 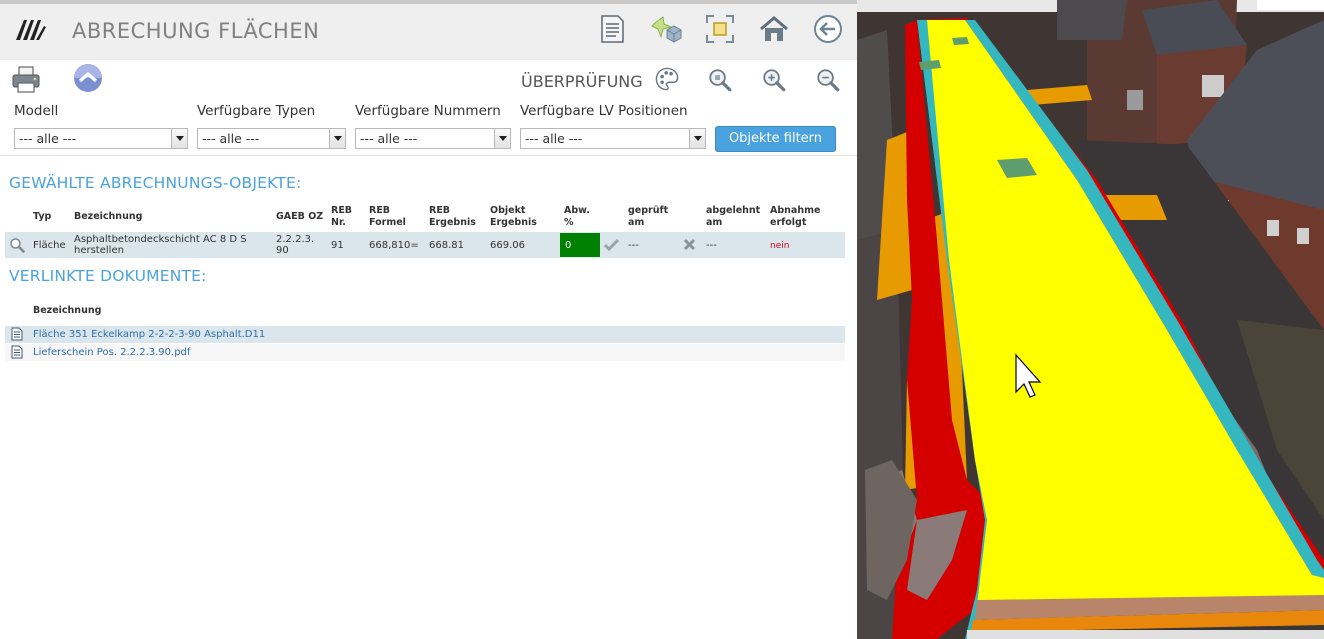 What do you see at coordinates (788, 222) in the screenshot?
I see `col-header-abnahme-line2: erfolgt` at bounding box center [788, 222].